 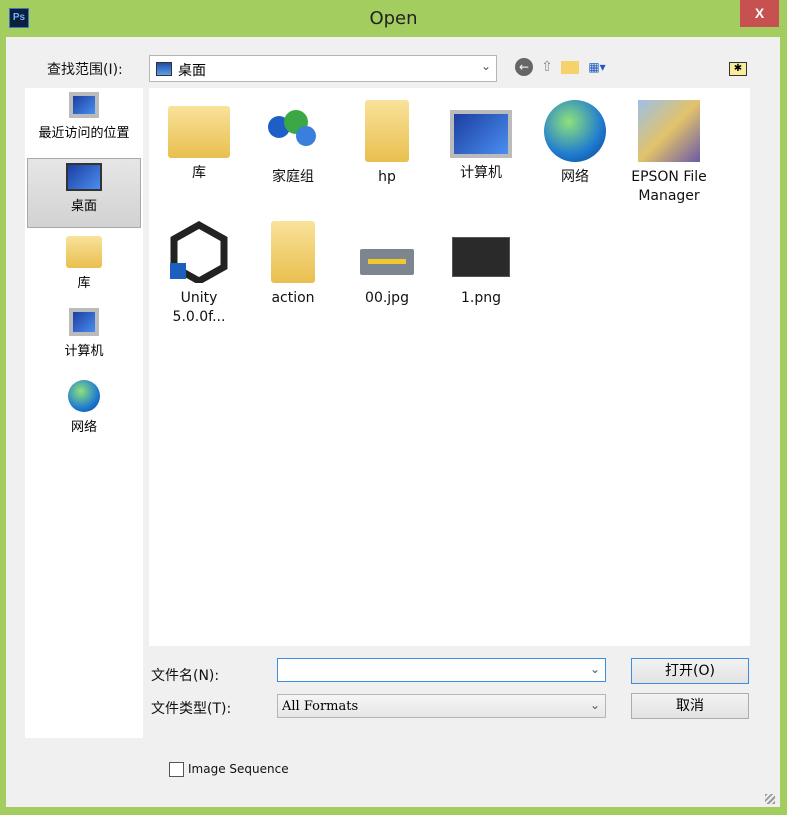 What do you see at coordinates (759, 13) in the screenshot?
I see `close-button: X` at bounding box center [759, 13].